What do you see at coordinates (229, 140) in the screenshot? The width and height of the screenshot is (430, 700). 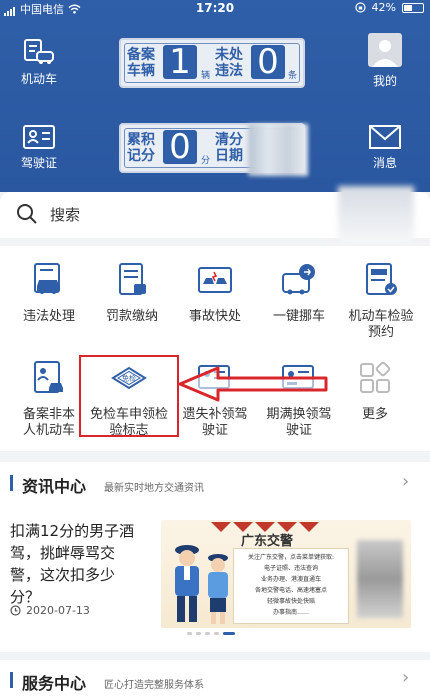 I see `plate-label-text: 清分` at bounding box center [229, 140].